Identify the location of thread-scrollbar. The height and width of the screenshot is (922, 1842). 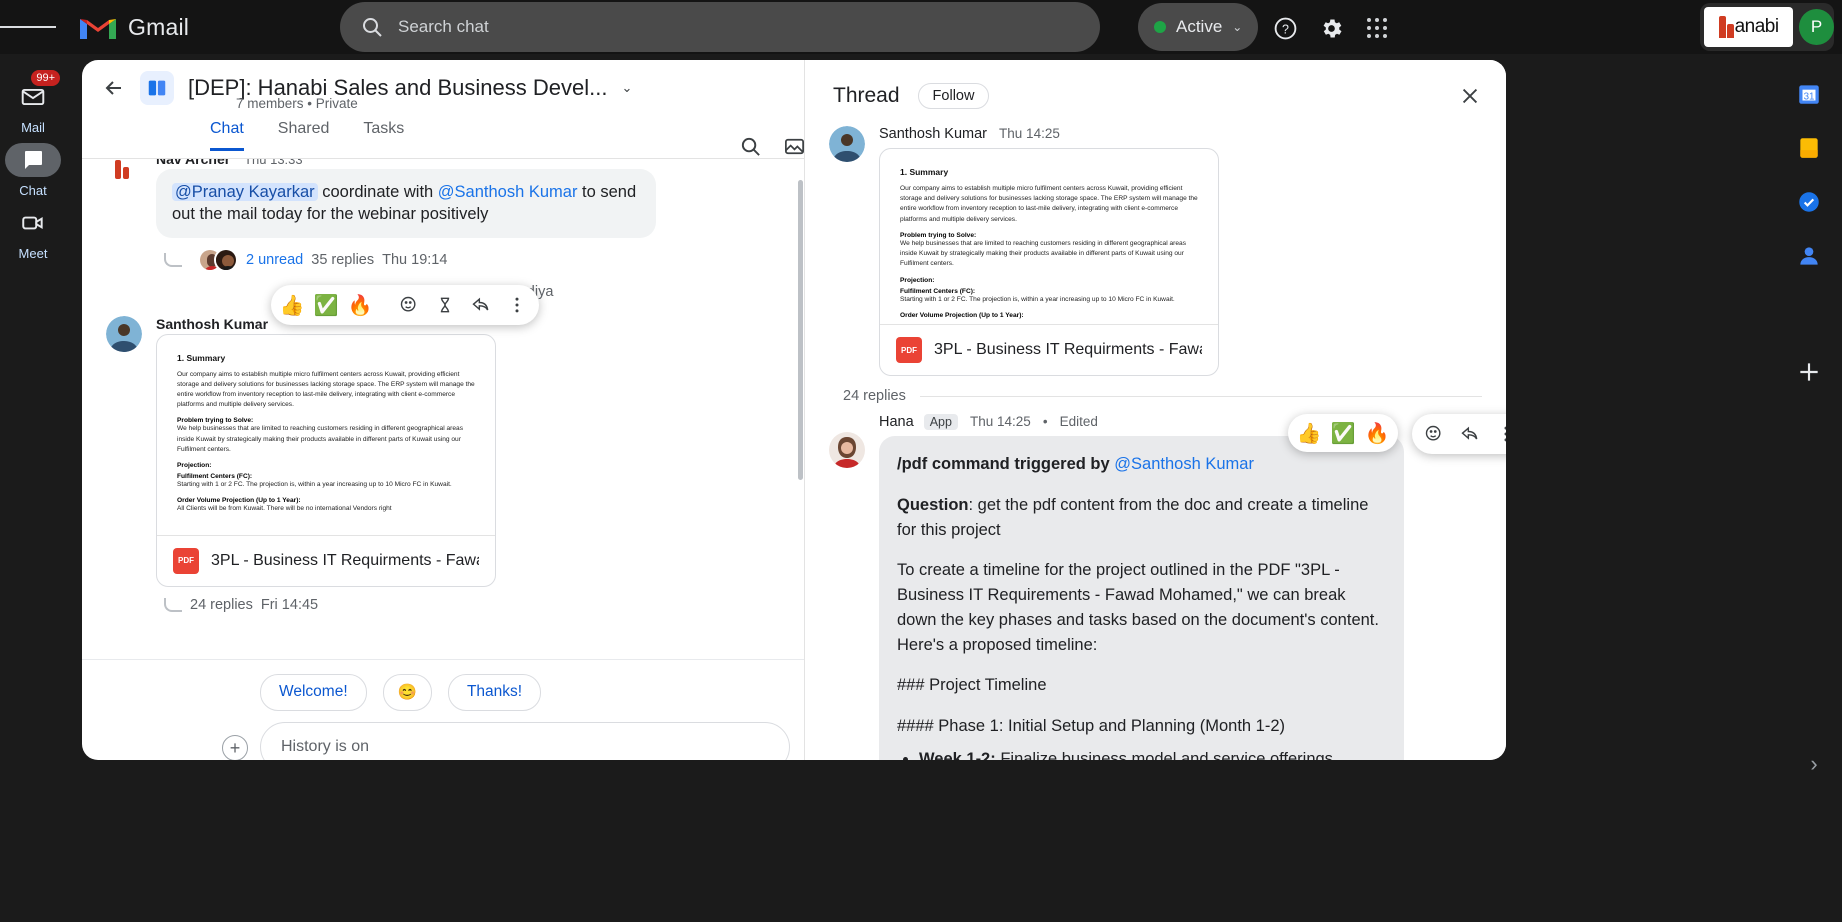
(800, 330).